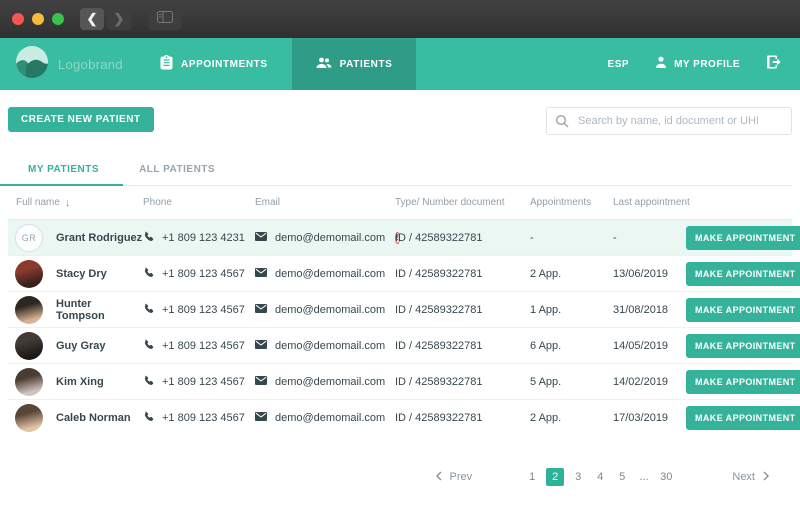  What do you see at coordinates (532, 477) in the screenshot?
I see `pagination-page-1: 1` at bounding box center [532, 477].